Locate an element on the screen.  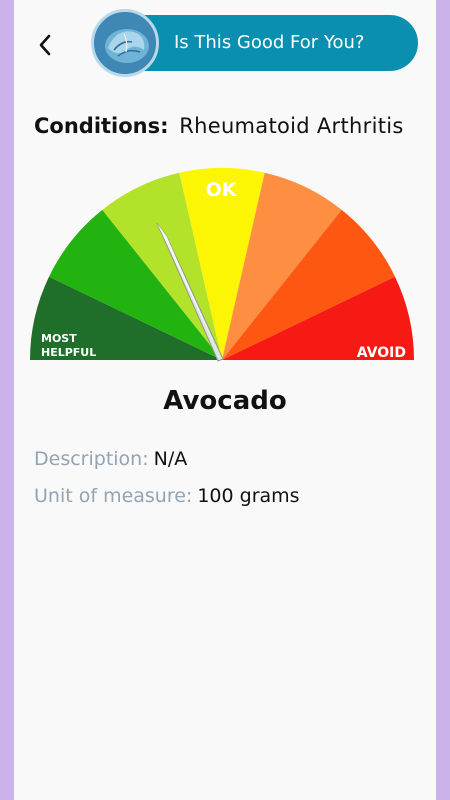
gauge-label-most-helpful-line1: MOST is located at coordinates (59, 338).